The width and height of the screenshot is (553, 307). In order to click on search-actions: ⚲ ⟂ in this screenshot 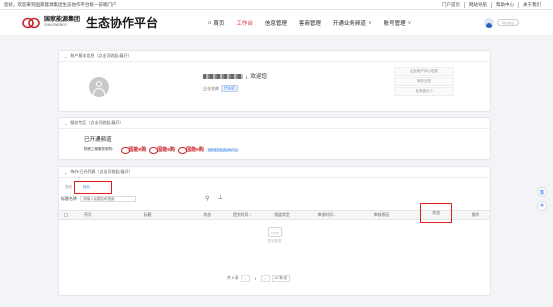, I will do `click(213, 198)`.